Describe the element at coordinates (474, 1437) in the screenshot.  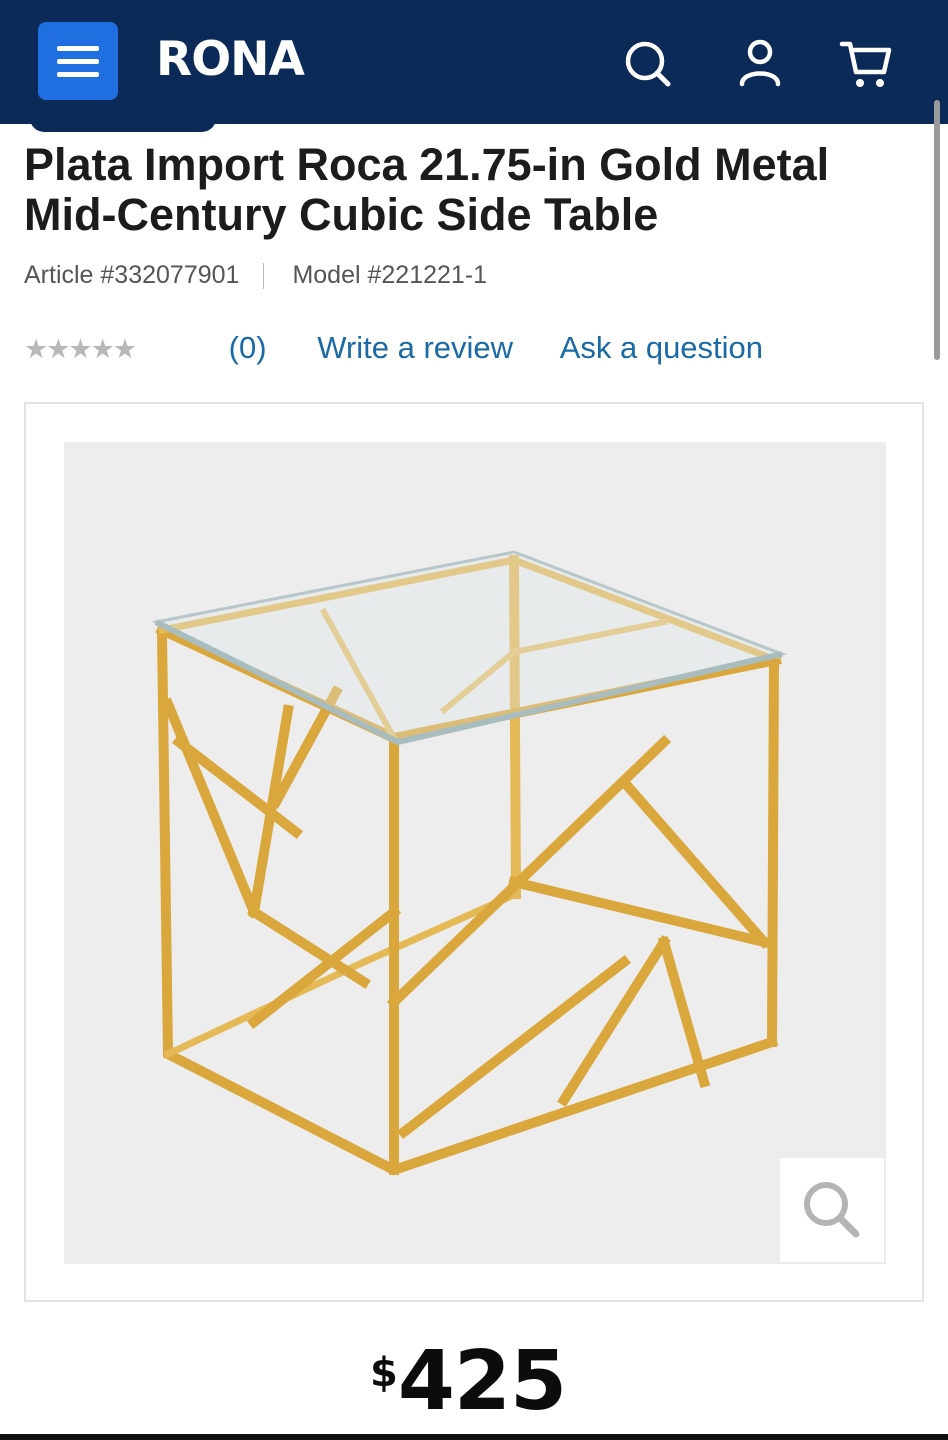
I see `bottom-border` at that location.